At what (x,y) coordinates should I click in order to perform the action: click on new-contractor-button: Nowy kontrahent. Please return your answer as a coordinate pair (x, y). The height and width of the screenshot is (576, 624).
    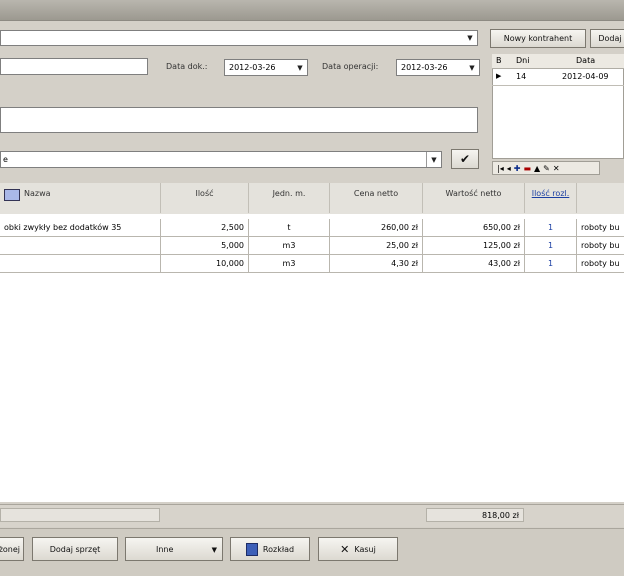
    Looking at the image, I should click on (538, 38).